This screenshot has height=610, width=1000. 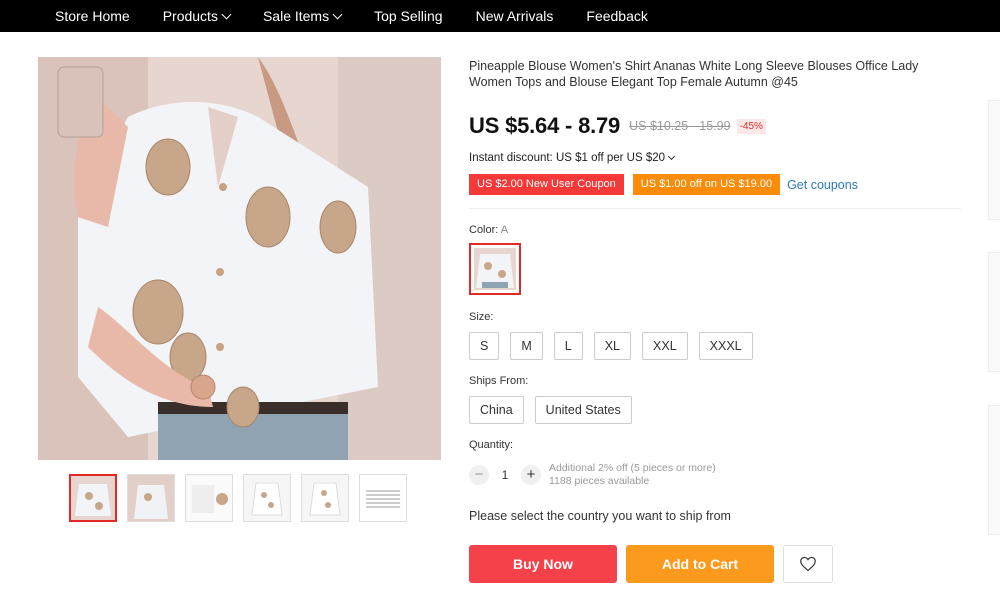 What do you see at coordinates (751, 126) in the screenshot?
I see `discount-badge: -45%` at bounding box center [751, 126].